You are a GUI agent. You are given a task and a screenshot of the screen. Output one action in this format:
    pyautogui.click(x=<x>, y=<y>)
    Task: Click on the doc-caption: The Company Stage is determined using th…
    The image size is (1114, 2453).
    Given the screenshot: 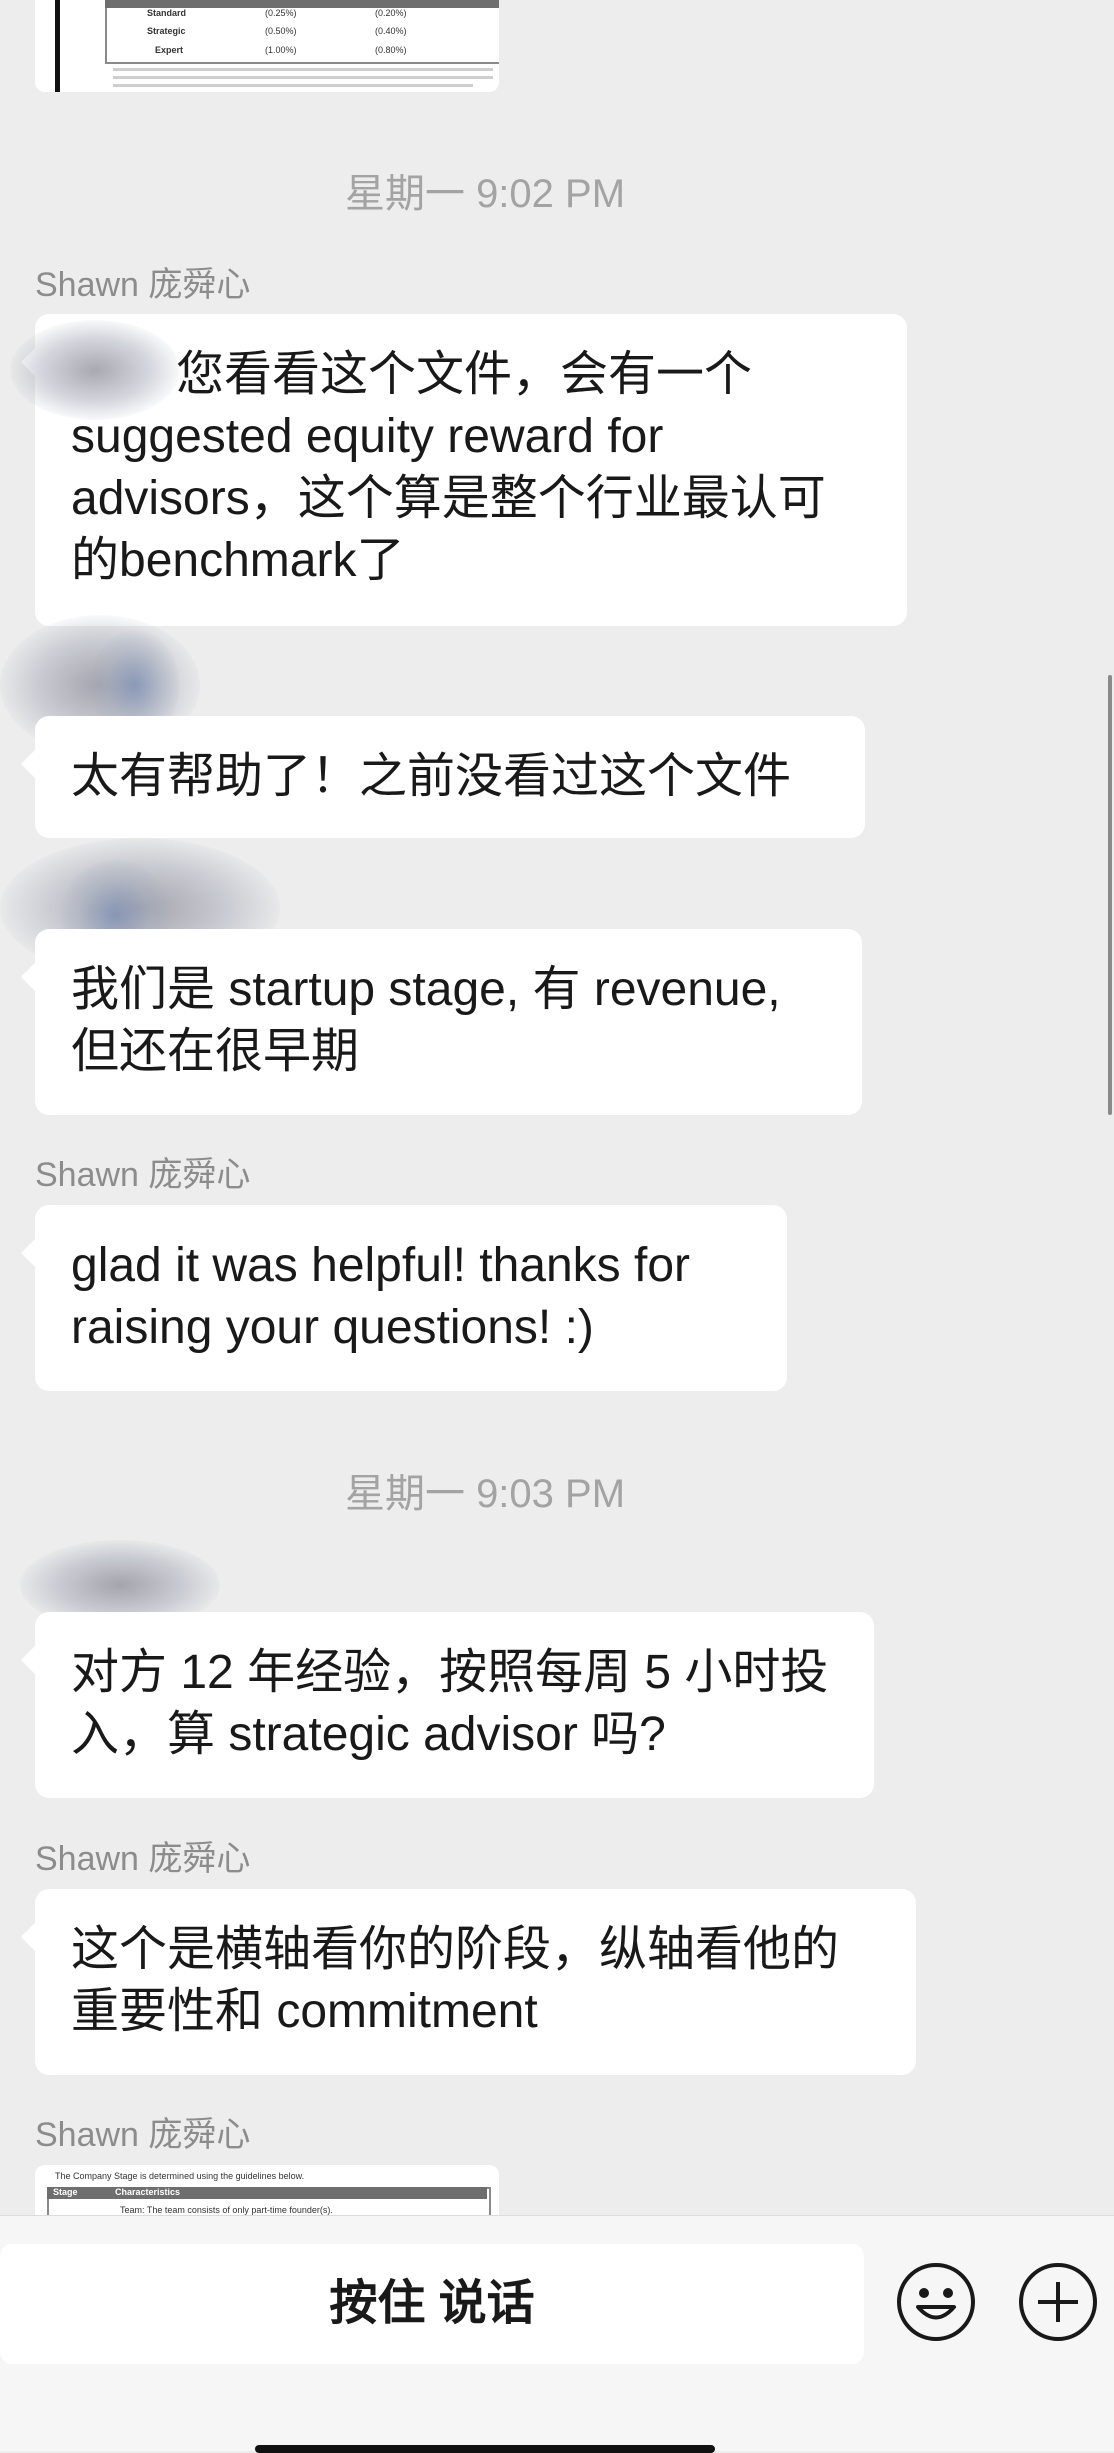 What is the action you would take?
    pyautogui.click(x=180, y=2176)
    